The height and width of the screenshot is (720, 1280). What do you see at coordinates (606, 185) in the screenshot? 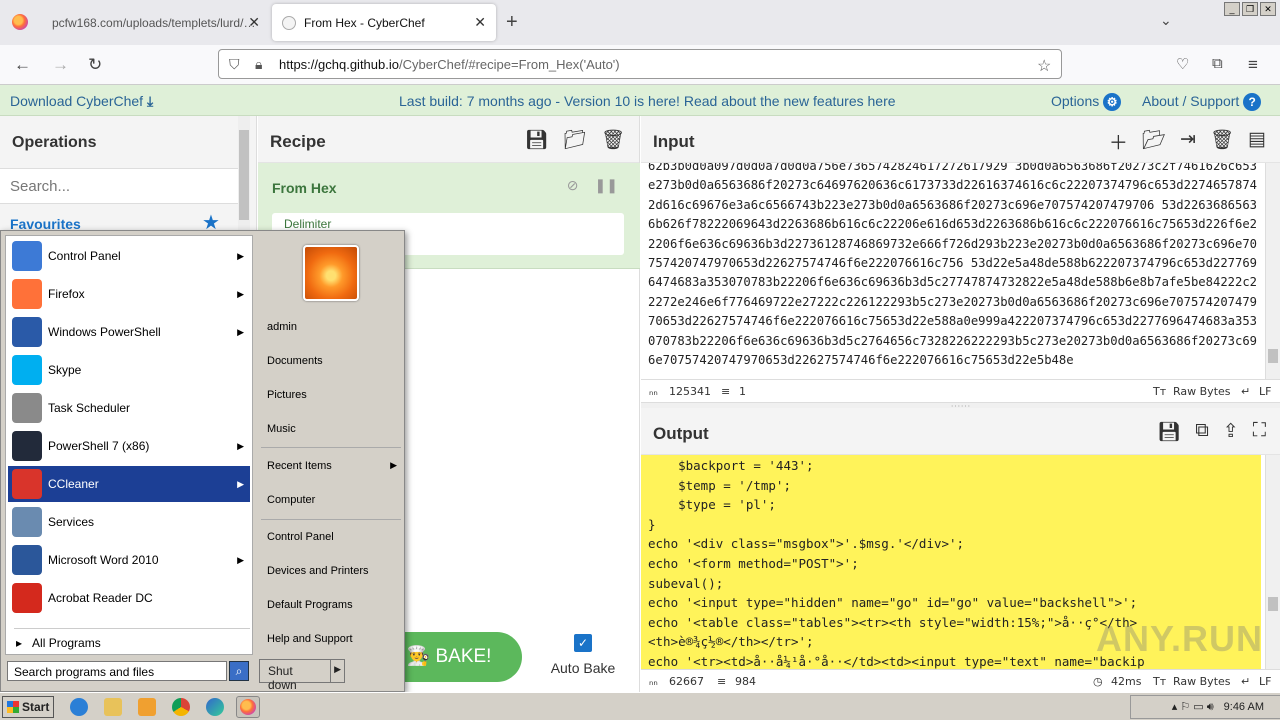
I see `pause-icon: ❚❚` at bounding box center [606, 185].